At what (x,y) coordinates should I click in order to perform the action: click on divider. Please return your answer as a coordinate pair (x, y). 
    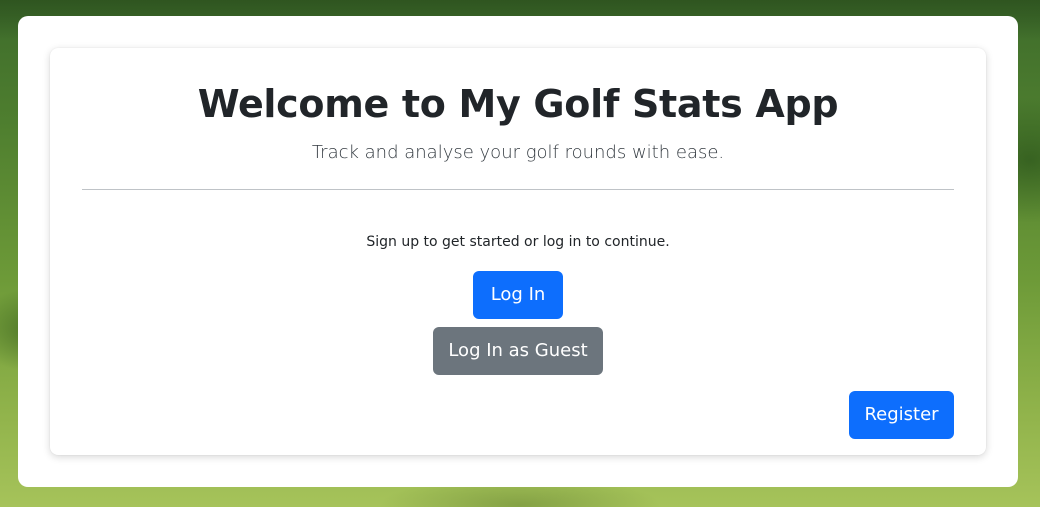
    Looking at the image, I should click on (518, 189).